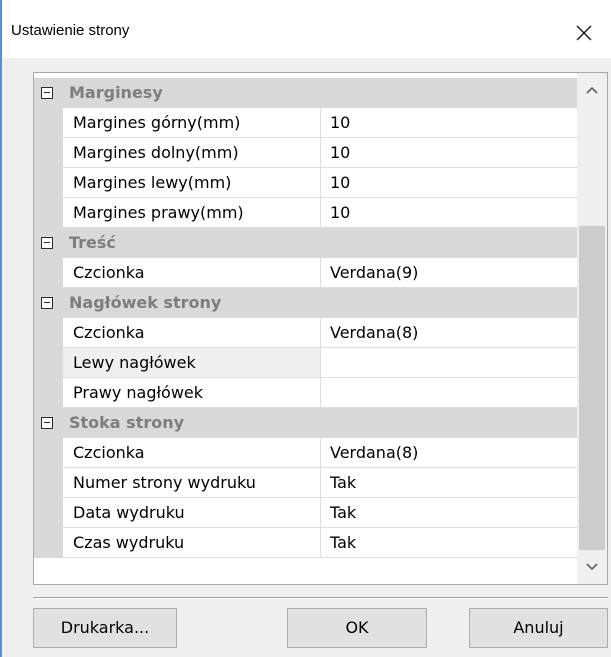 This screenshot has width=611, height=657. What do you see at coordinates (592, 388) in the screenshot?
I see `scrollbar-thumb` at bounding box center [592, 388].